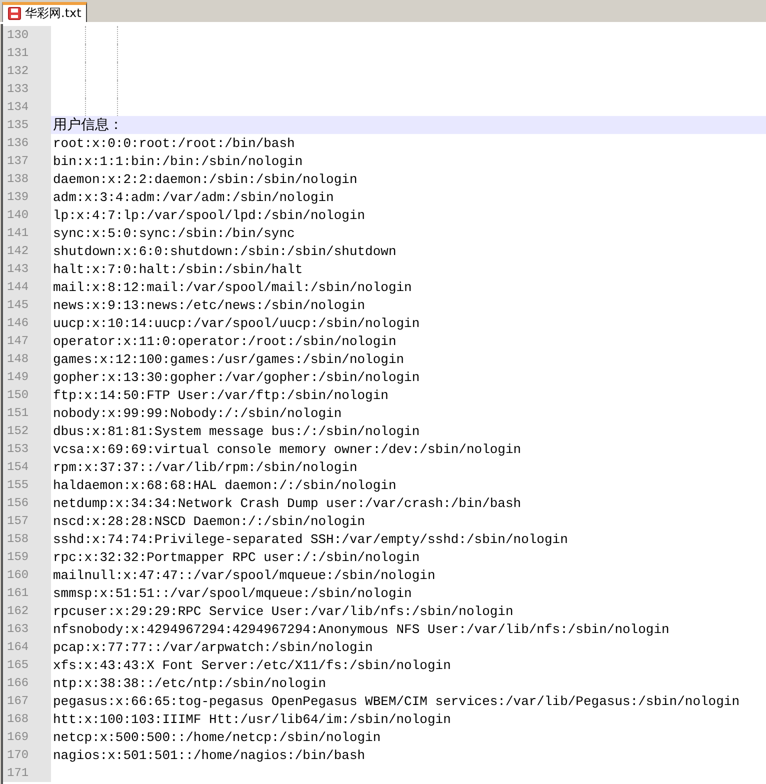 Image resolution: width=766 pixels, height=784 pixels. I want to click on line-number: 149, so click(27, 377).